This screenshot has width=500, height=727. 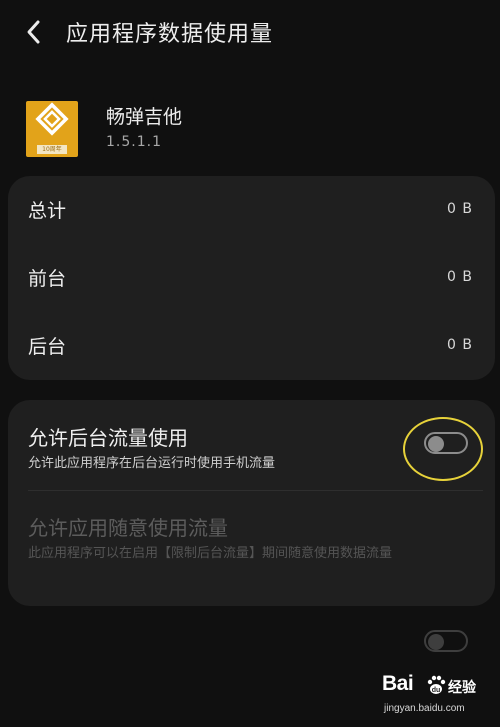 What do you see at coordinates (210, 553) in the screenshot?
I see `setting-description: 此应用程序可以在启用【限制后台流量】期间随意使用数据流量` at bounding box center [210, 553].